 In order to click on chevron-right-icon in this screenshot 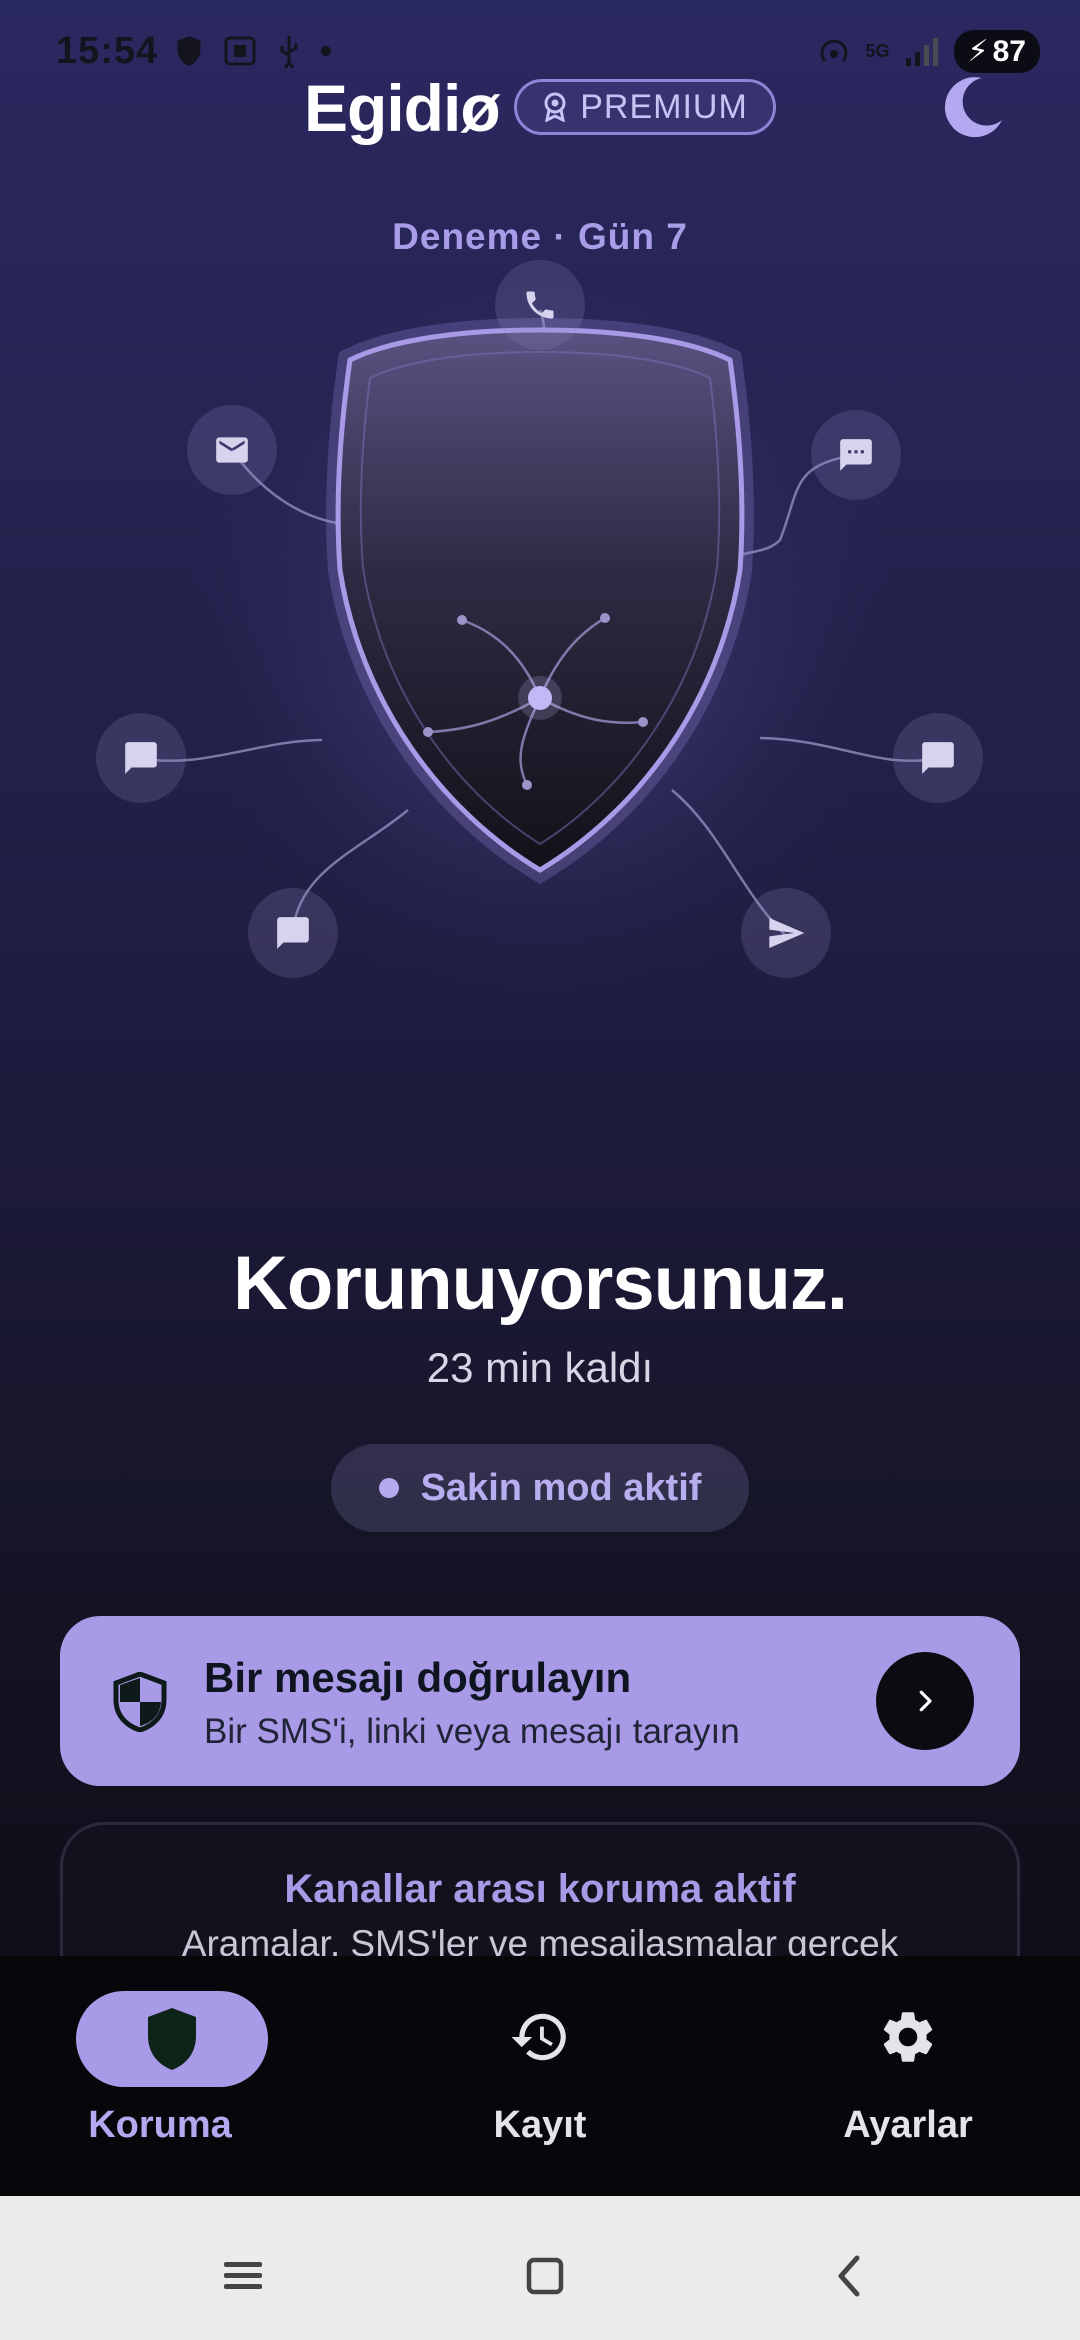, I will do `click(925, 1701)`.